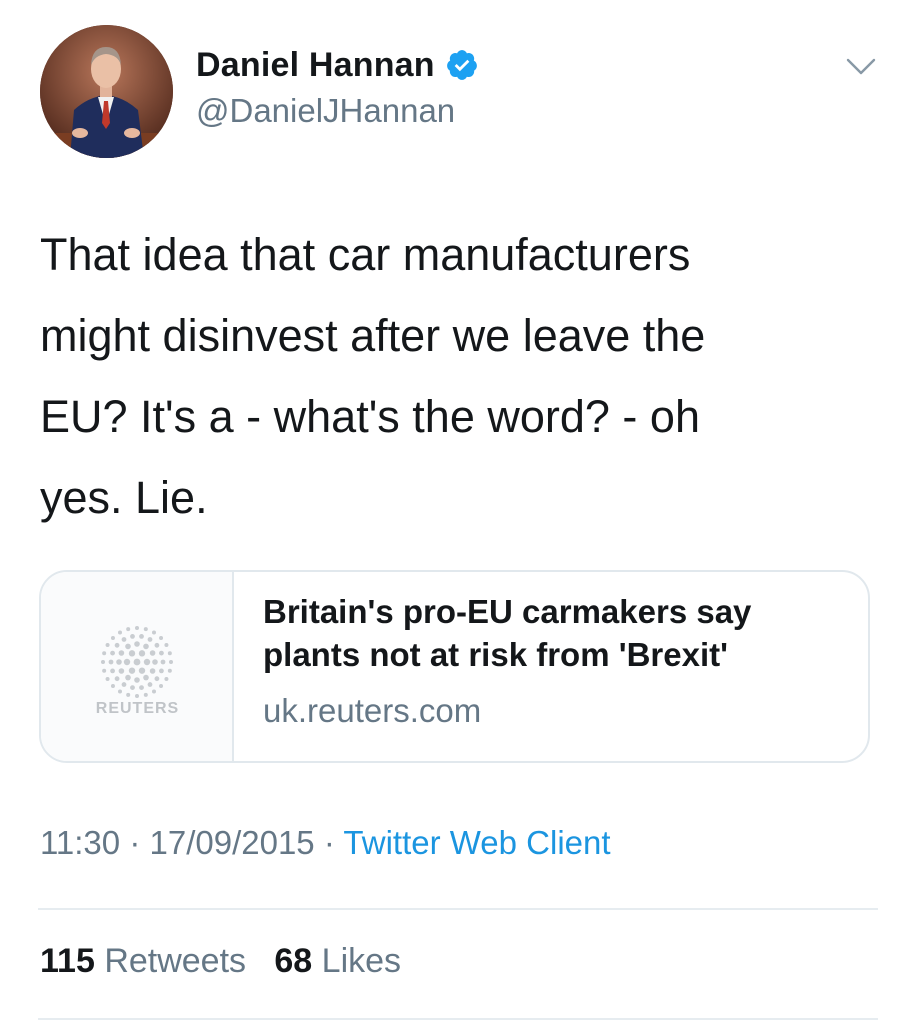 This screenshot has width=910, height=1024. Describe the element at coordinates (67, 961) in the screenshot. I see `retweets-count: 115` at that location.